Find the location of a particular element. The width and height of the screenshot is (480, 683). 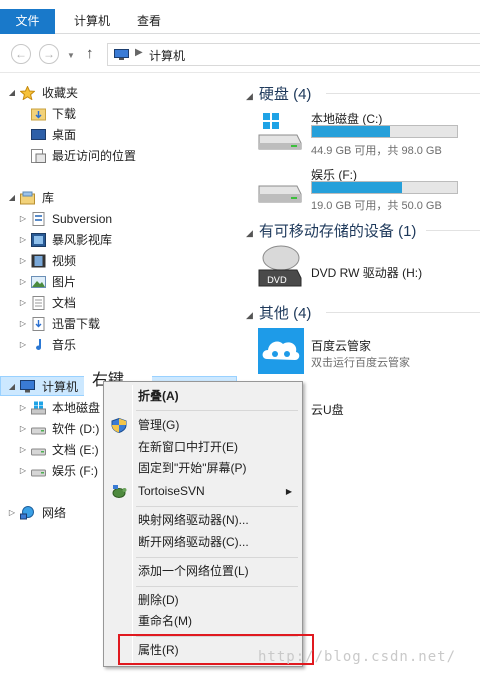

tree-label: 视频 is located at coordinates (64, 261).